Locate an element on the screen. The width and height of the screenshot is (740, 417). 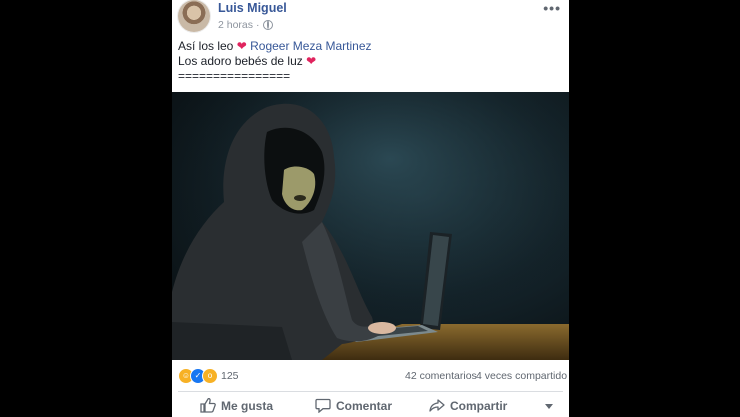
reaction-icons: ☺ ✓ o is located at coordinates (198, 376).